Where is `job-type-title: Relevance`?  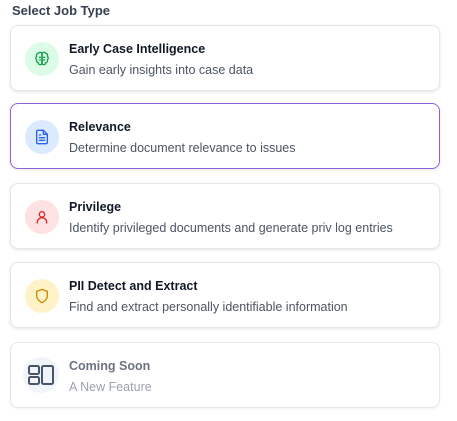 job-type-title: Relevance is located at coordinates (100, 127).